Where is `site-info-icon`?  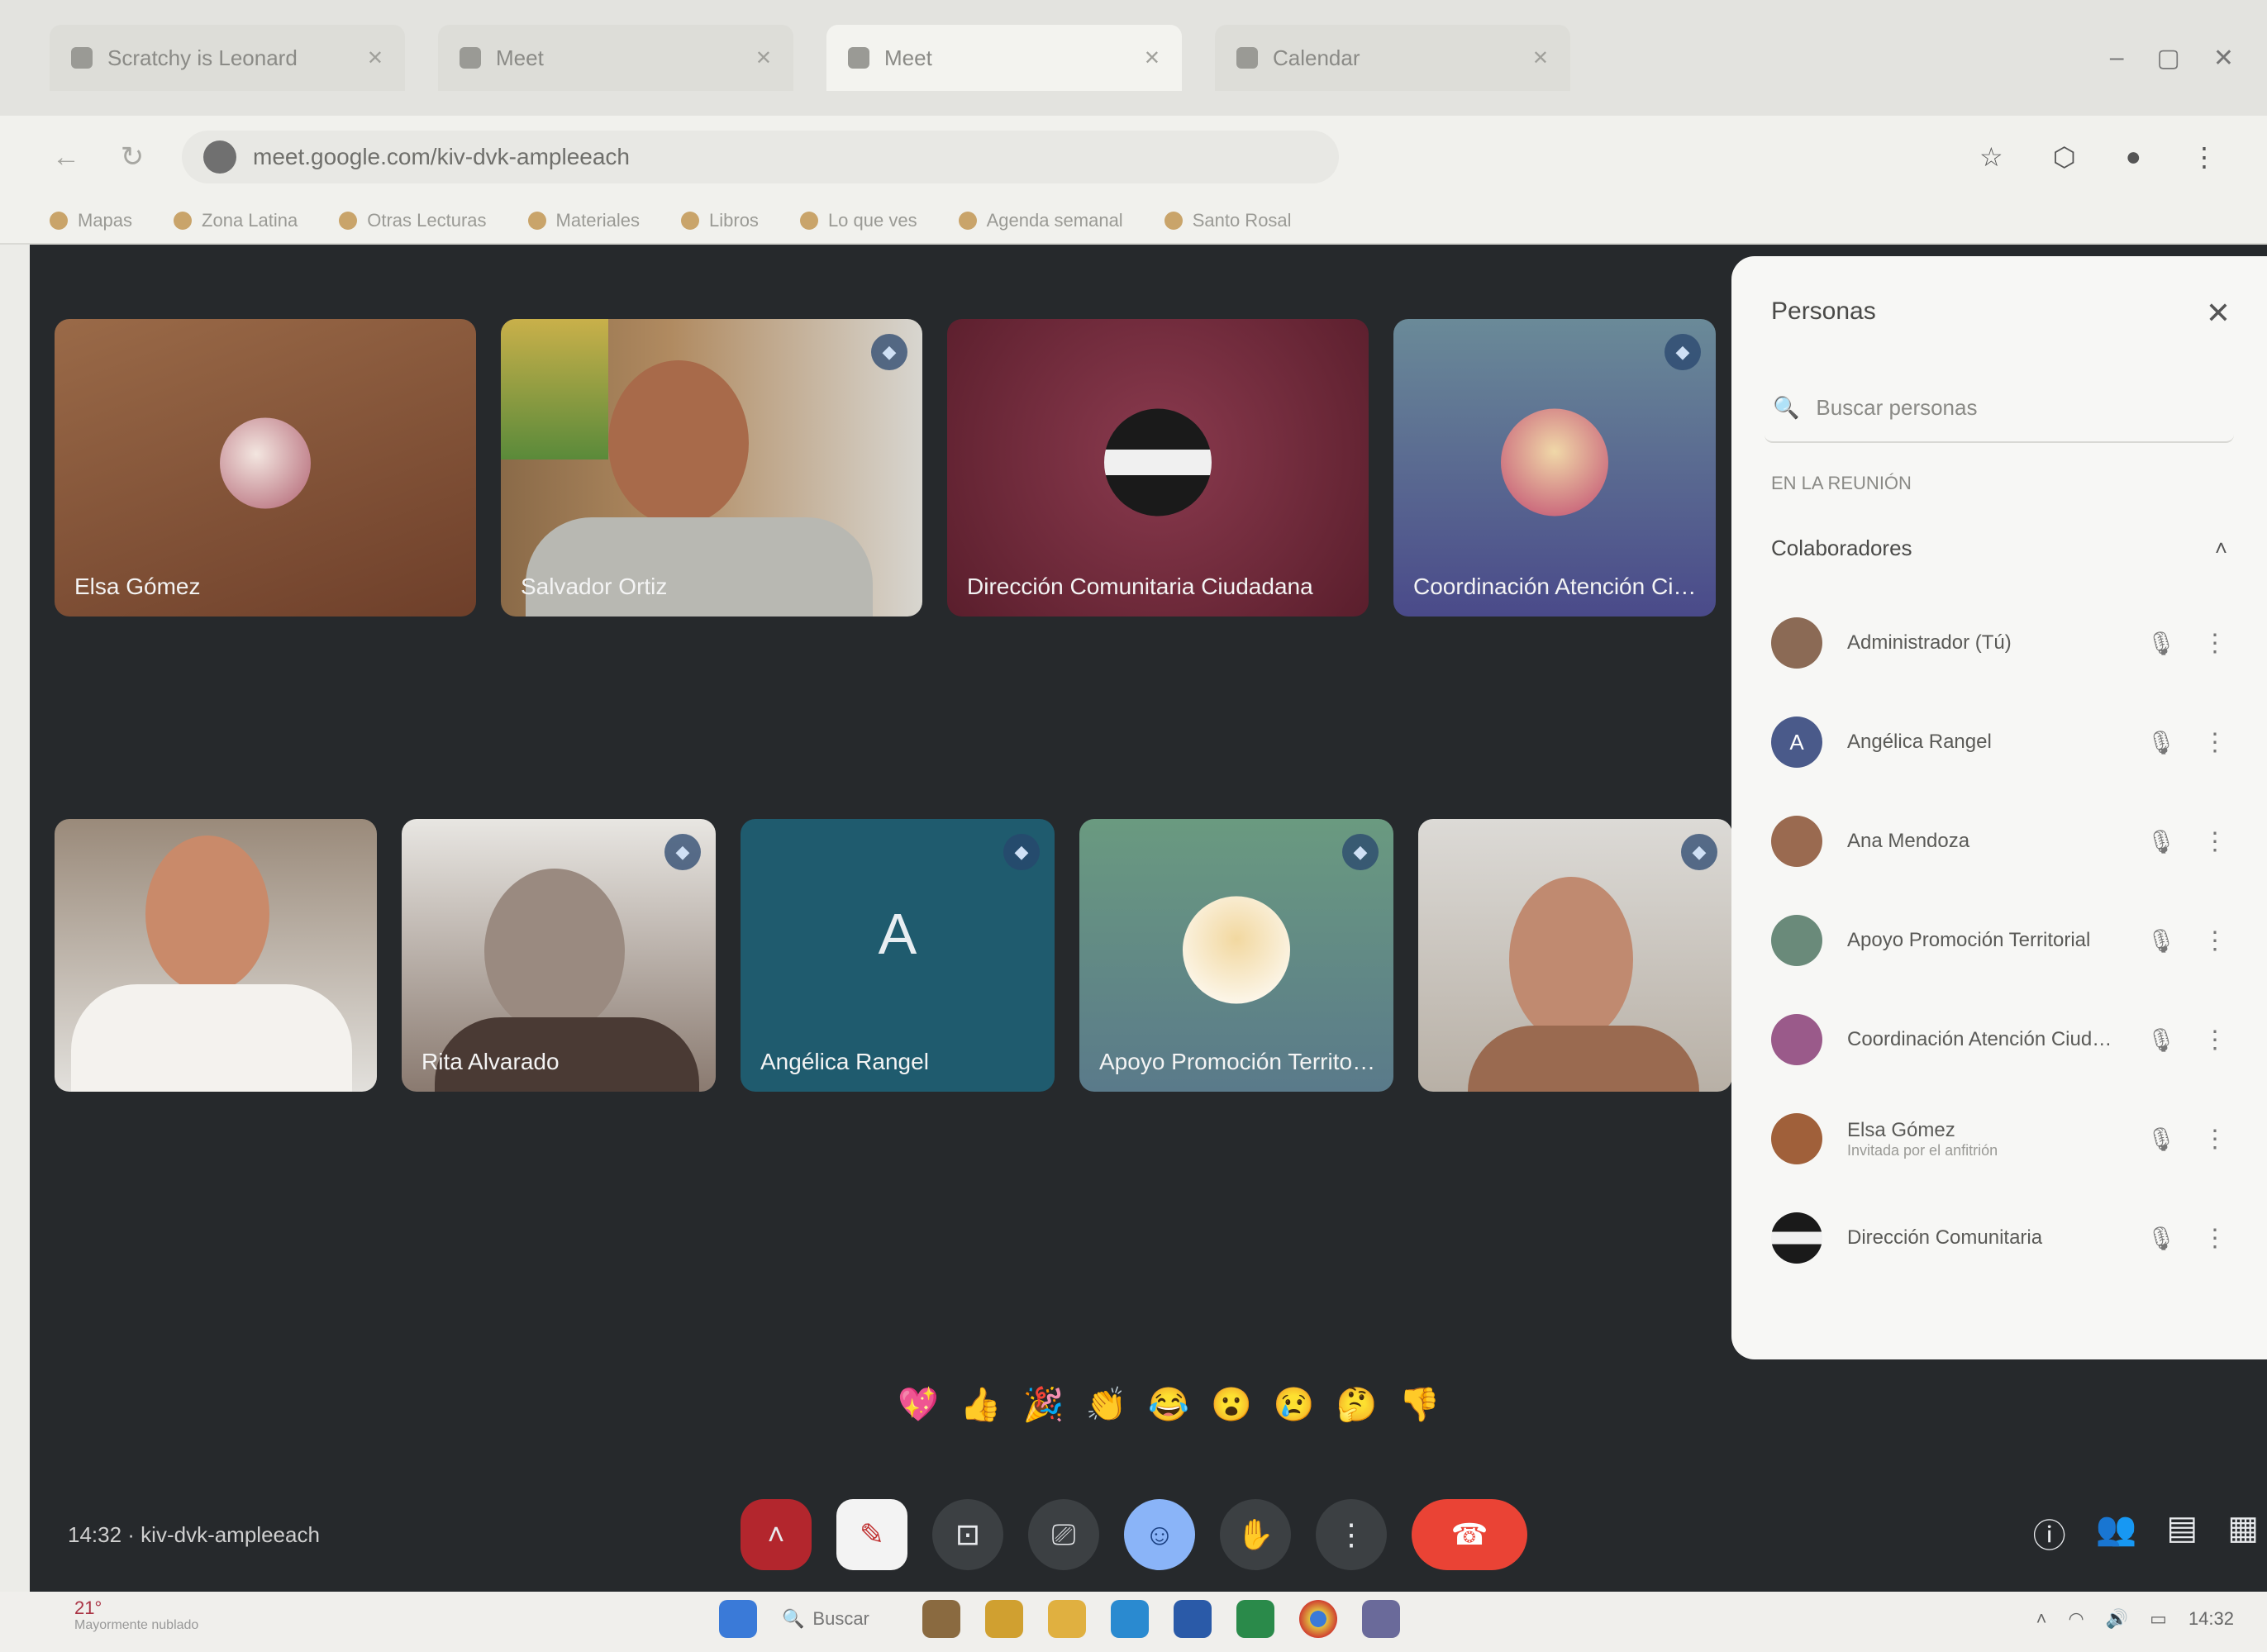
site-info-icon is located at coordinates (220, 157).